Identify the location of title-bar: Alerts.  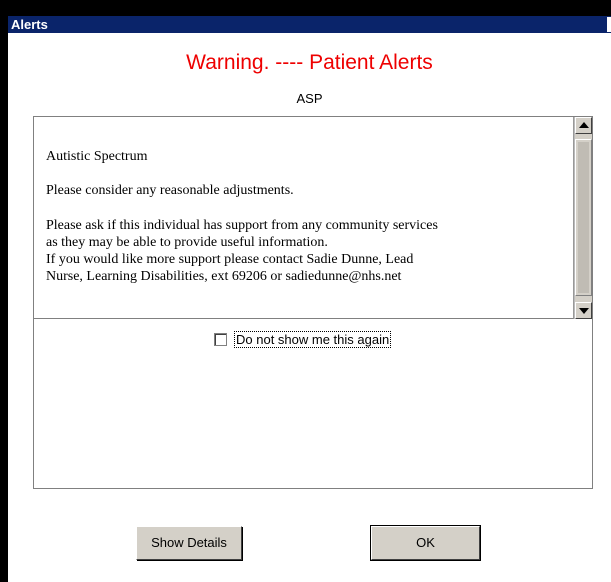
(309, 24).